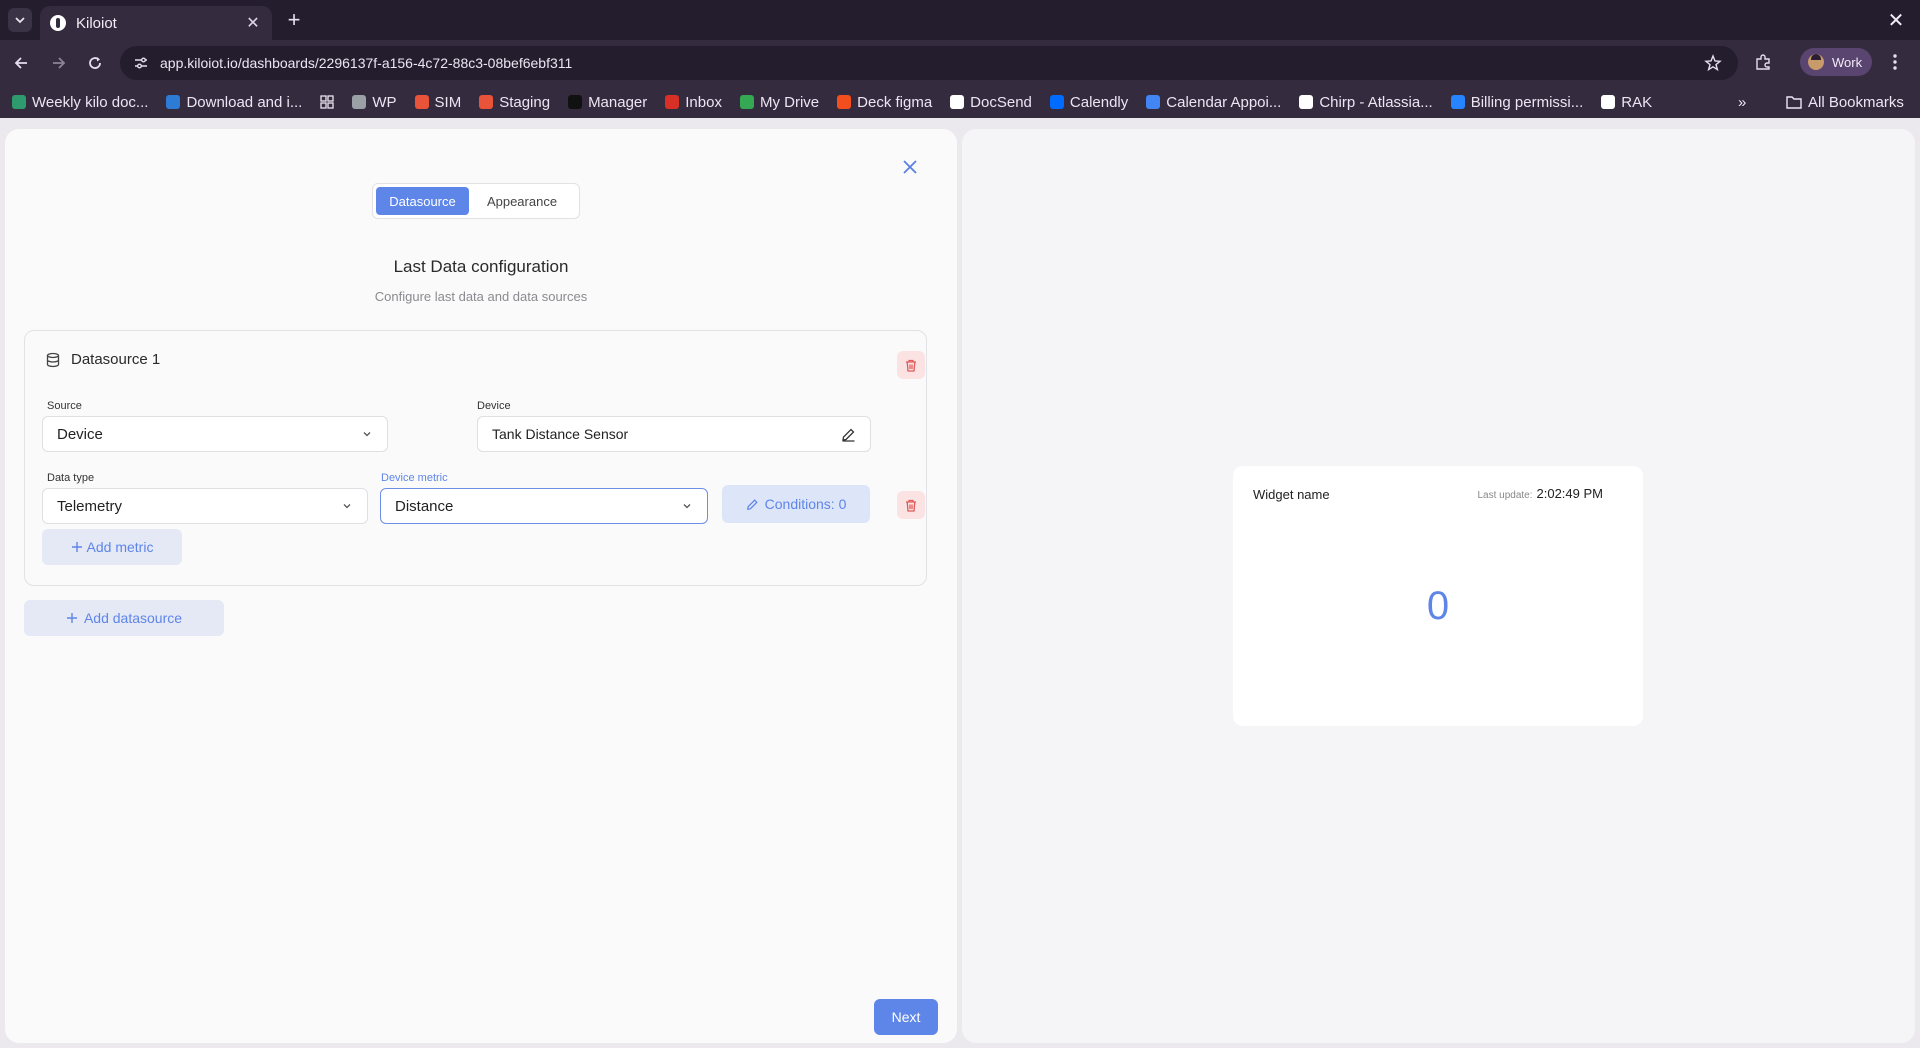  What do you see at coordinates (384, 102) in the screenshot?
I see `bookmark-label: WP` at bounding box center [384, 102].